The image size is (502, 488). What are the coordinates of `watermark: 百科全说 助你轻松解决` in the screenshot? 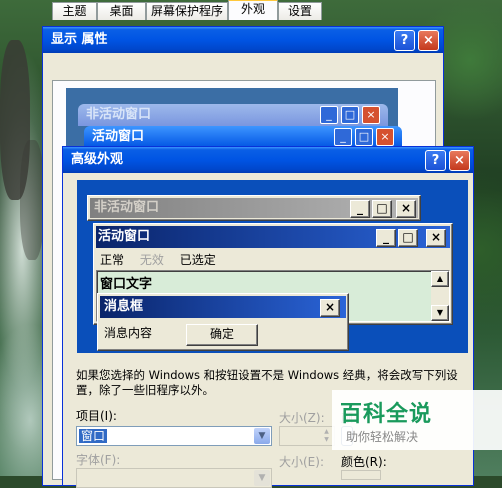 It's located at (417, 420).